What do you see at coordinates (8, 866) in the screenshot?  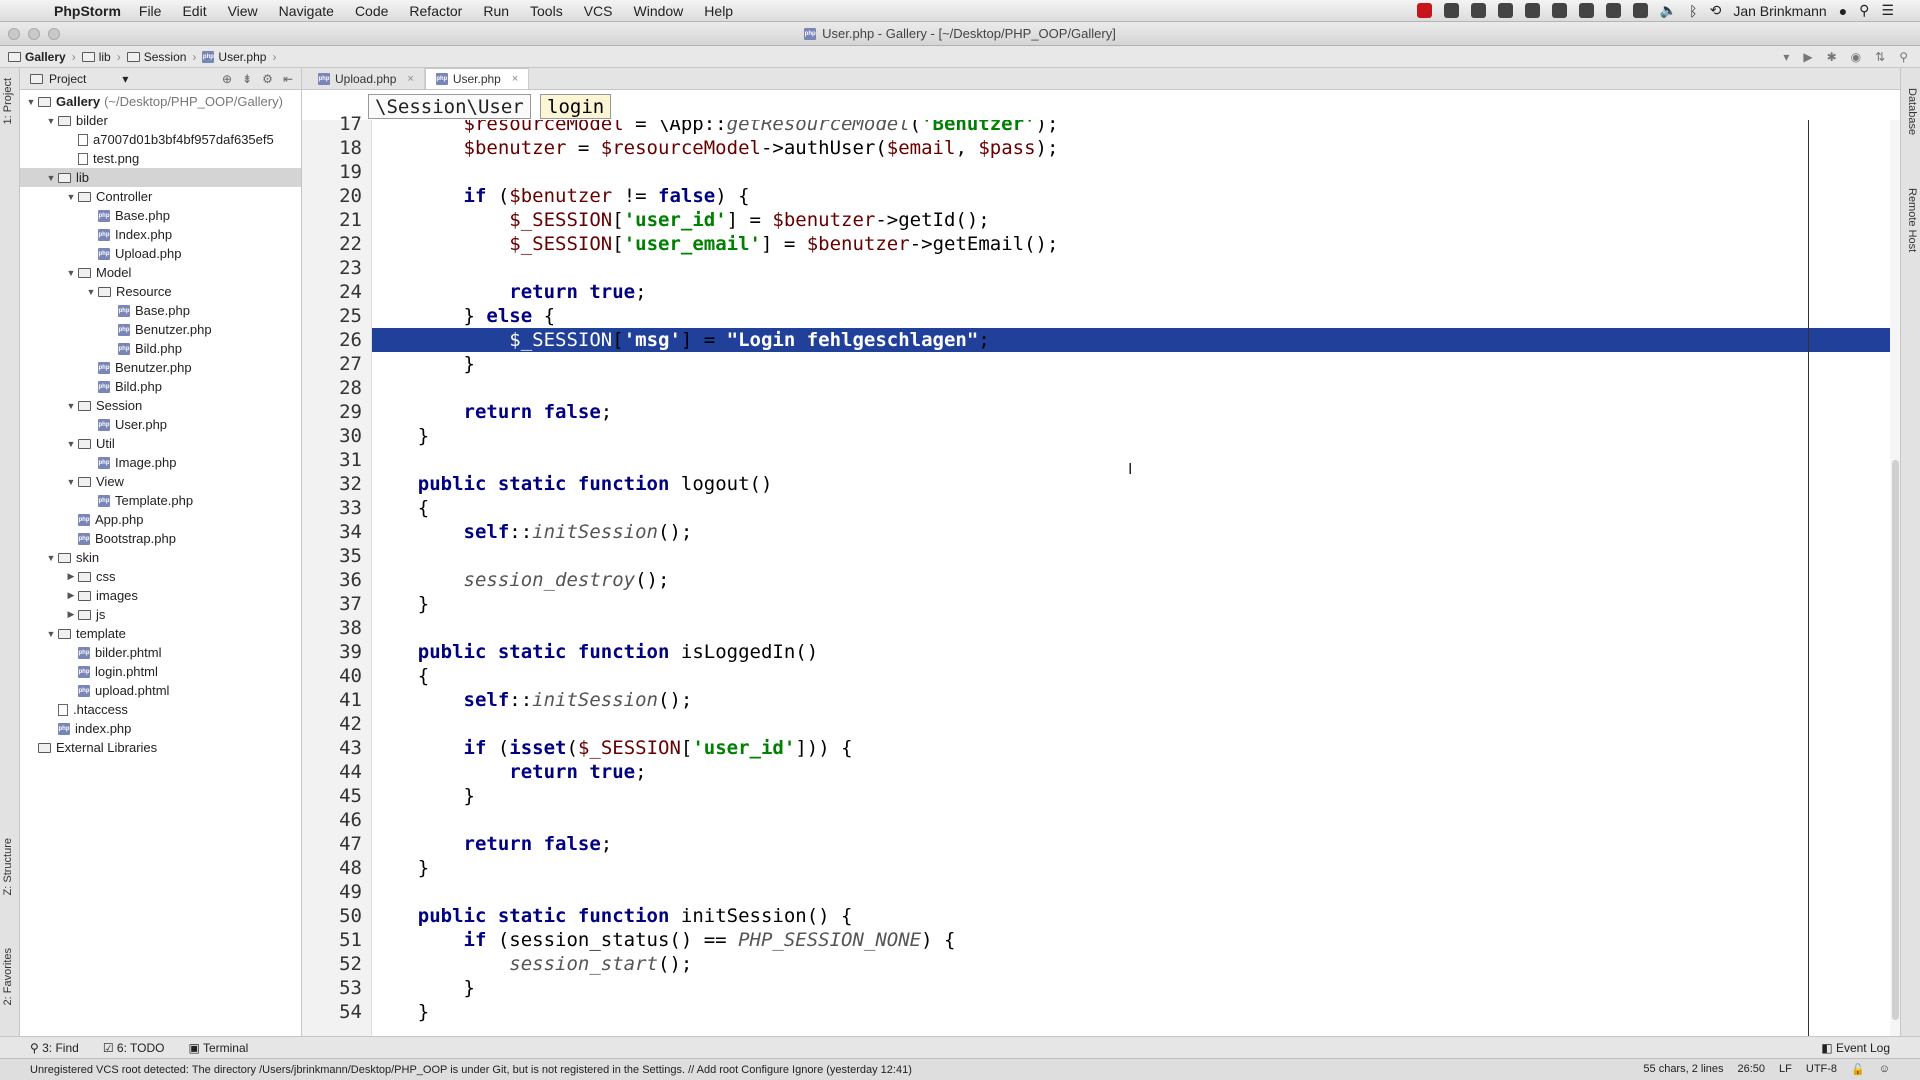 I see `structure-tool-tab: Z: Structure` at bounding box center [8, 866].